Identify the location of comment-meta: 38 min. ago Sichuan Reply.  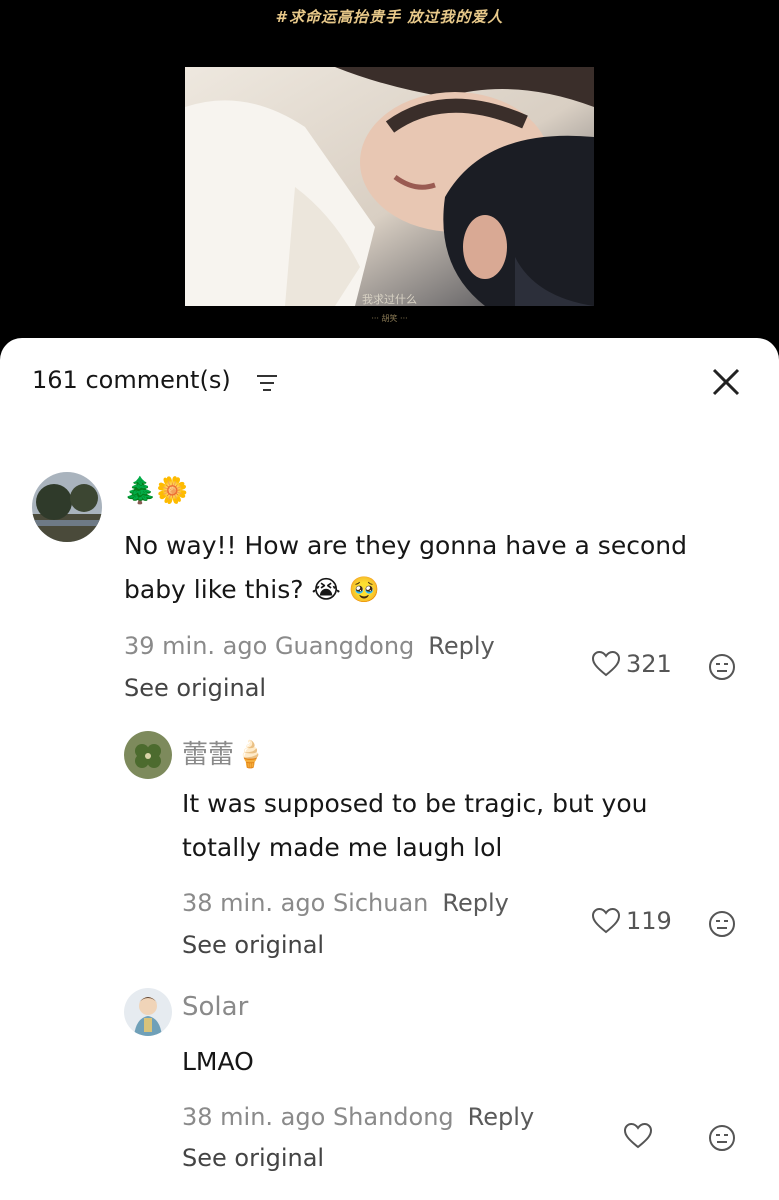
(345, 903).